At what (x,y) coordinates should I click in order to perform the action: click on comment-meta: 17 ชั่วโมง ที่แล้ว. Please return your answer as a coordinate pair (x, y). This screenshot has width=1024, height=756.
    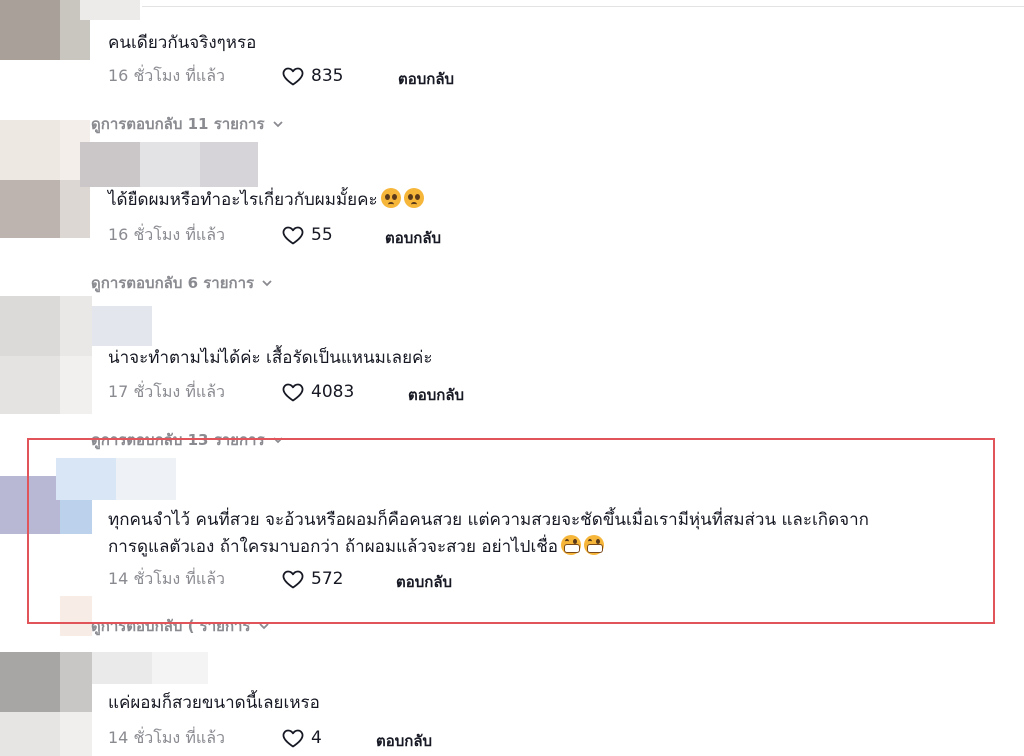
    Looking at the image, I should click on (166, 392).